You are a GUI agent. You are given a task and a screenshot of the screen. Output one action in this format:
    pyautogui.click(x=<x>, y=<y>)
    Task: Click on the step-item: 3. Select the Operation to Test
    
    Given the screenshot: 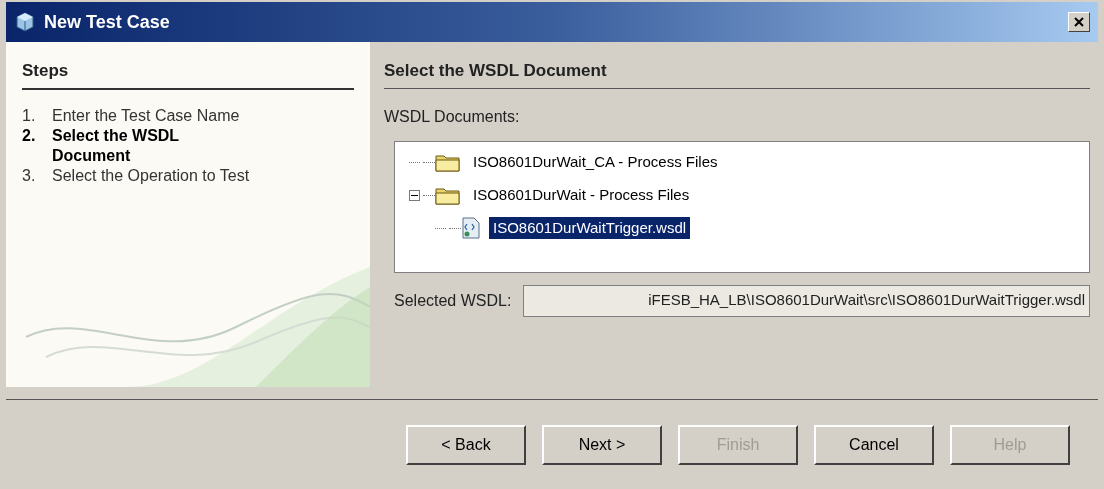 What is the action you would take?
    pyautogui.click(x=136, y=175)
    